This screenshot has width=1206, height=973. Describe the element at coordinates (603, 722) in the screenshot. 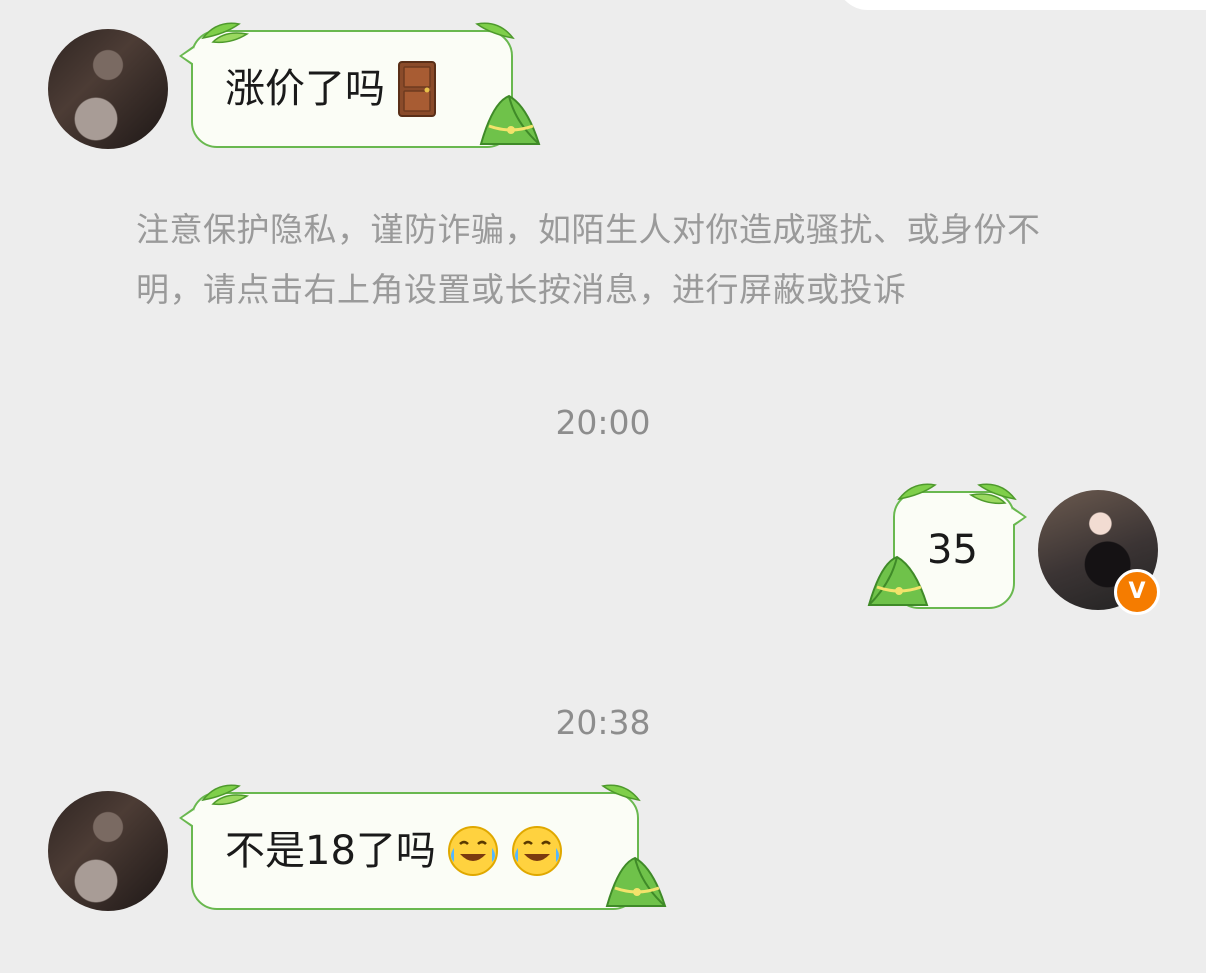

I see `timestamp: 20:38` at that location.